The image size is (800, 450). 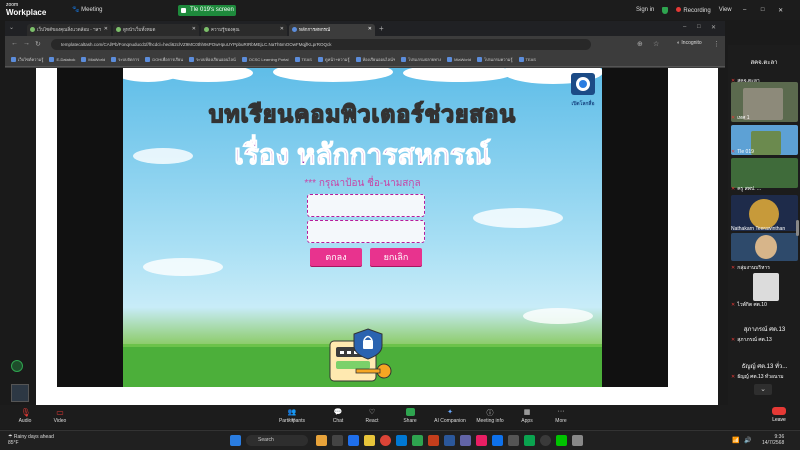 What do you see at coordinates (561, 440) in the screenshot?
I see `line-icon` at bounding box center [561, 440].